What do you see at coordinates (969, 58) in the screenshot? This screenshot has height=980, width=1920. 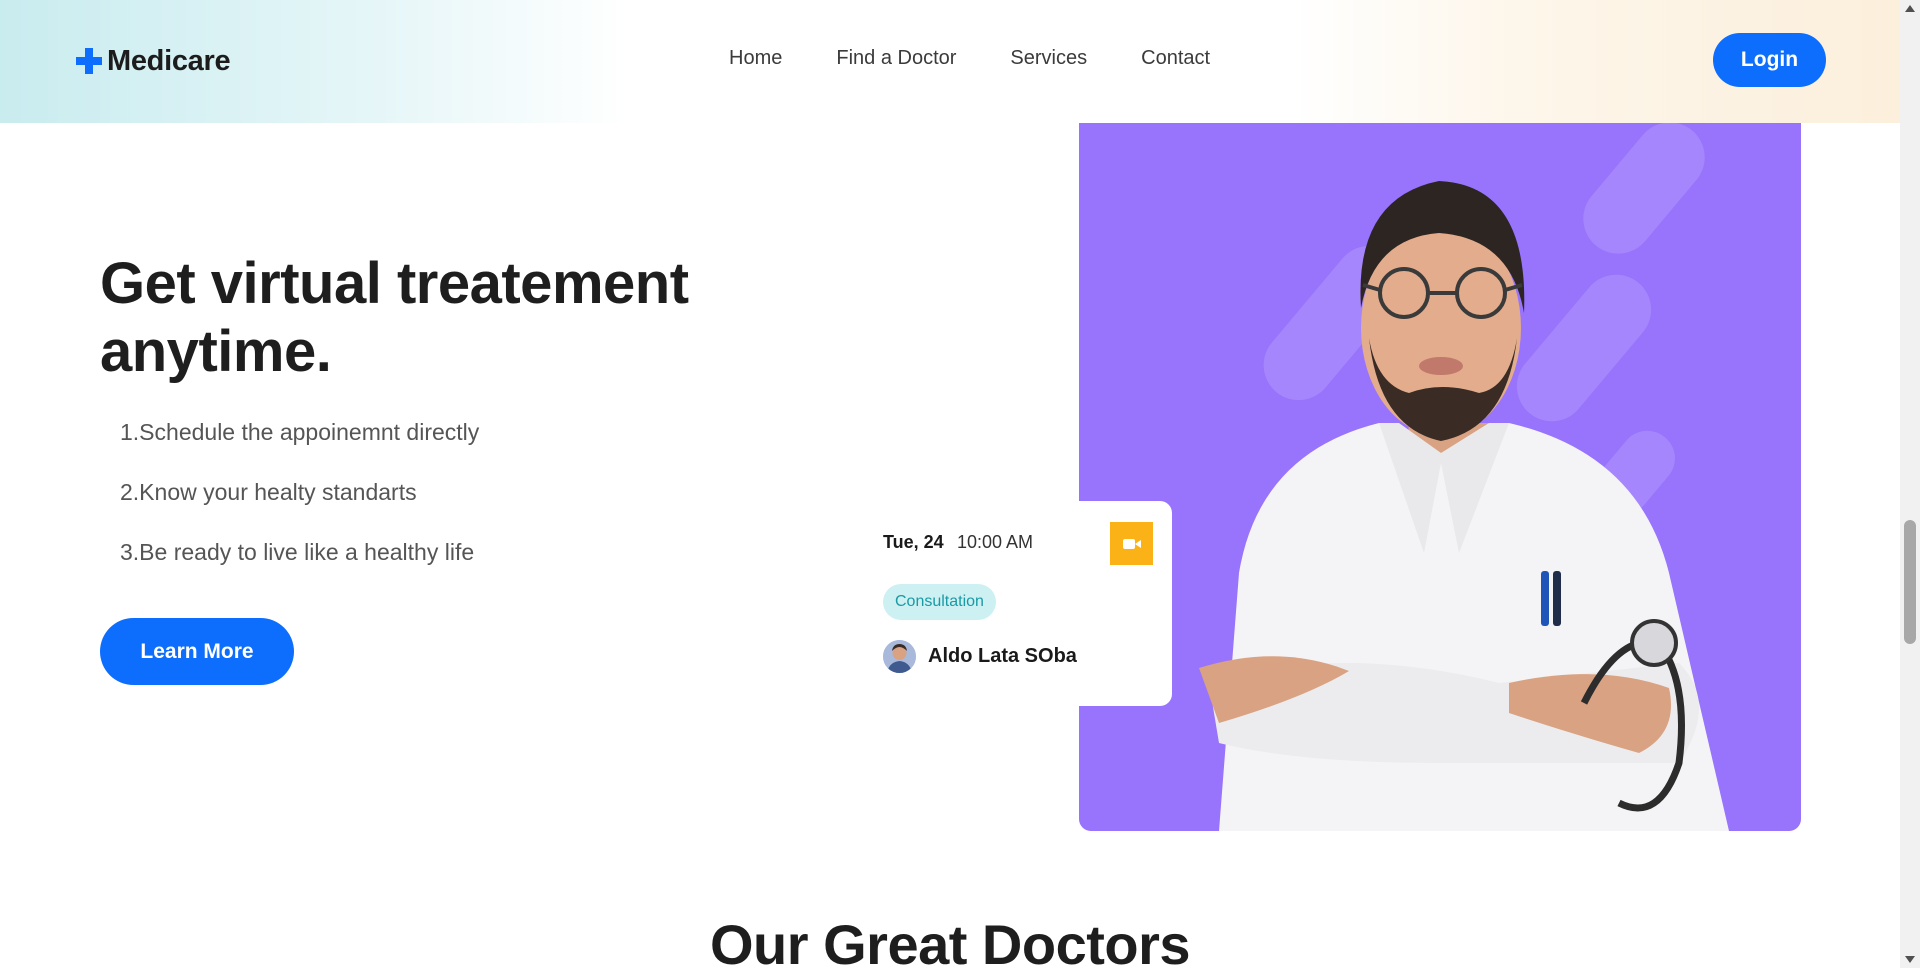 I see `main-nav: Home Find a Doctor Services Contact` at bounding box center [969, 58].